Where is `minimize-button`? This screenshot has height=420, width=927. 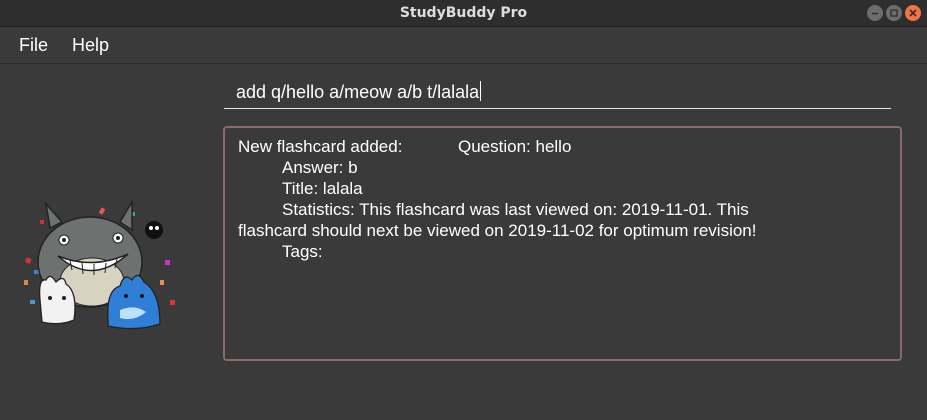 minimize-button is located at coordinates (875, 13).